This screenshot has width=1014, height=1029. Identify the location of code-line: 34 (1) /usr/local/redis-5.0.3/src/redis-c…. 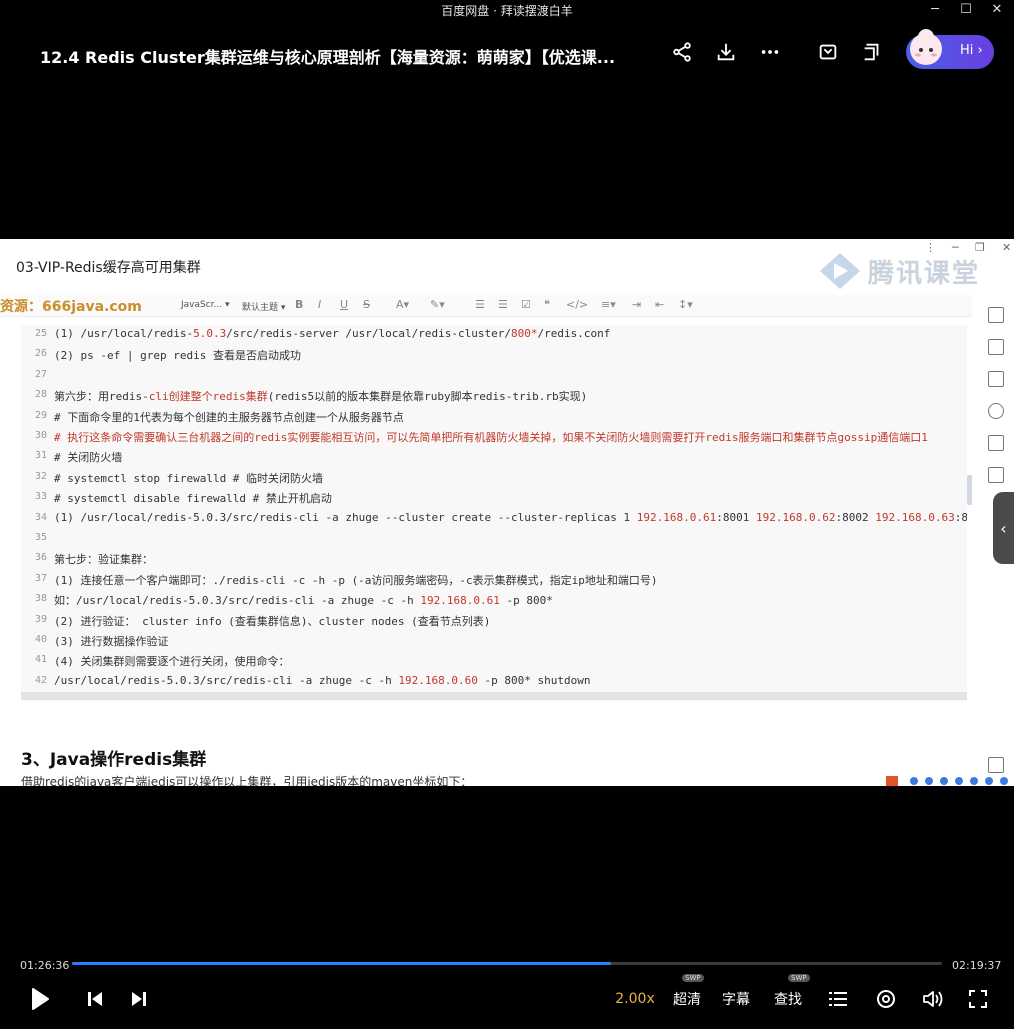
(494, 519).